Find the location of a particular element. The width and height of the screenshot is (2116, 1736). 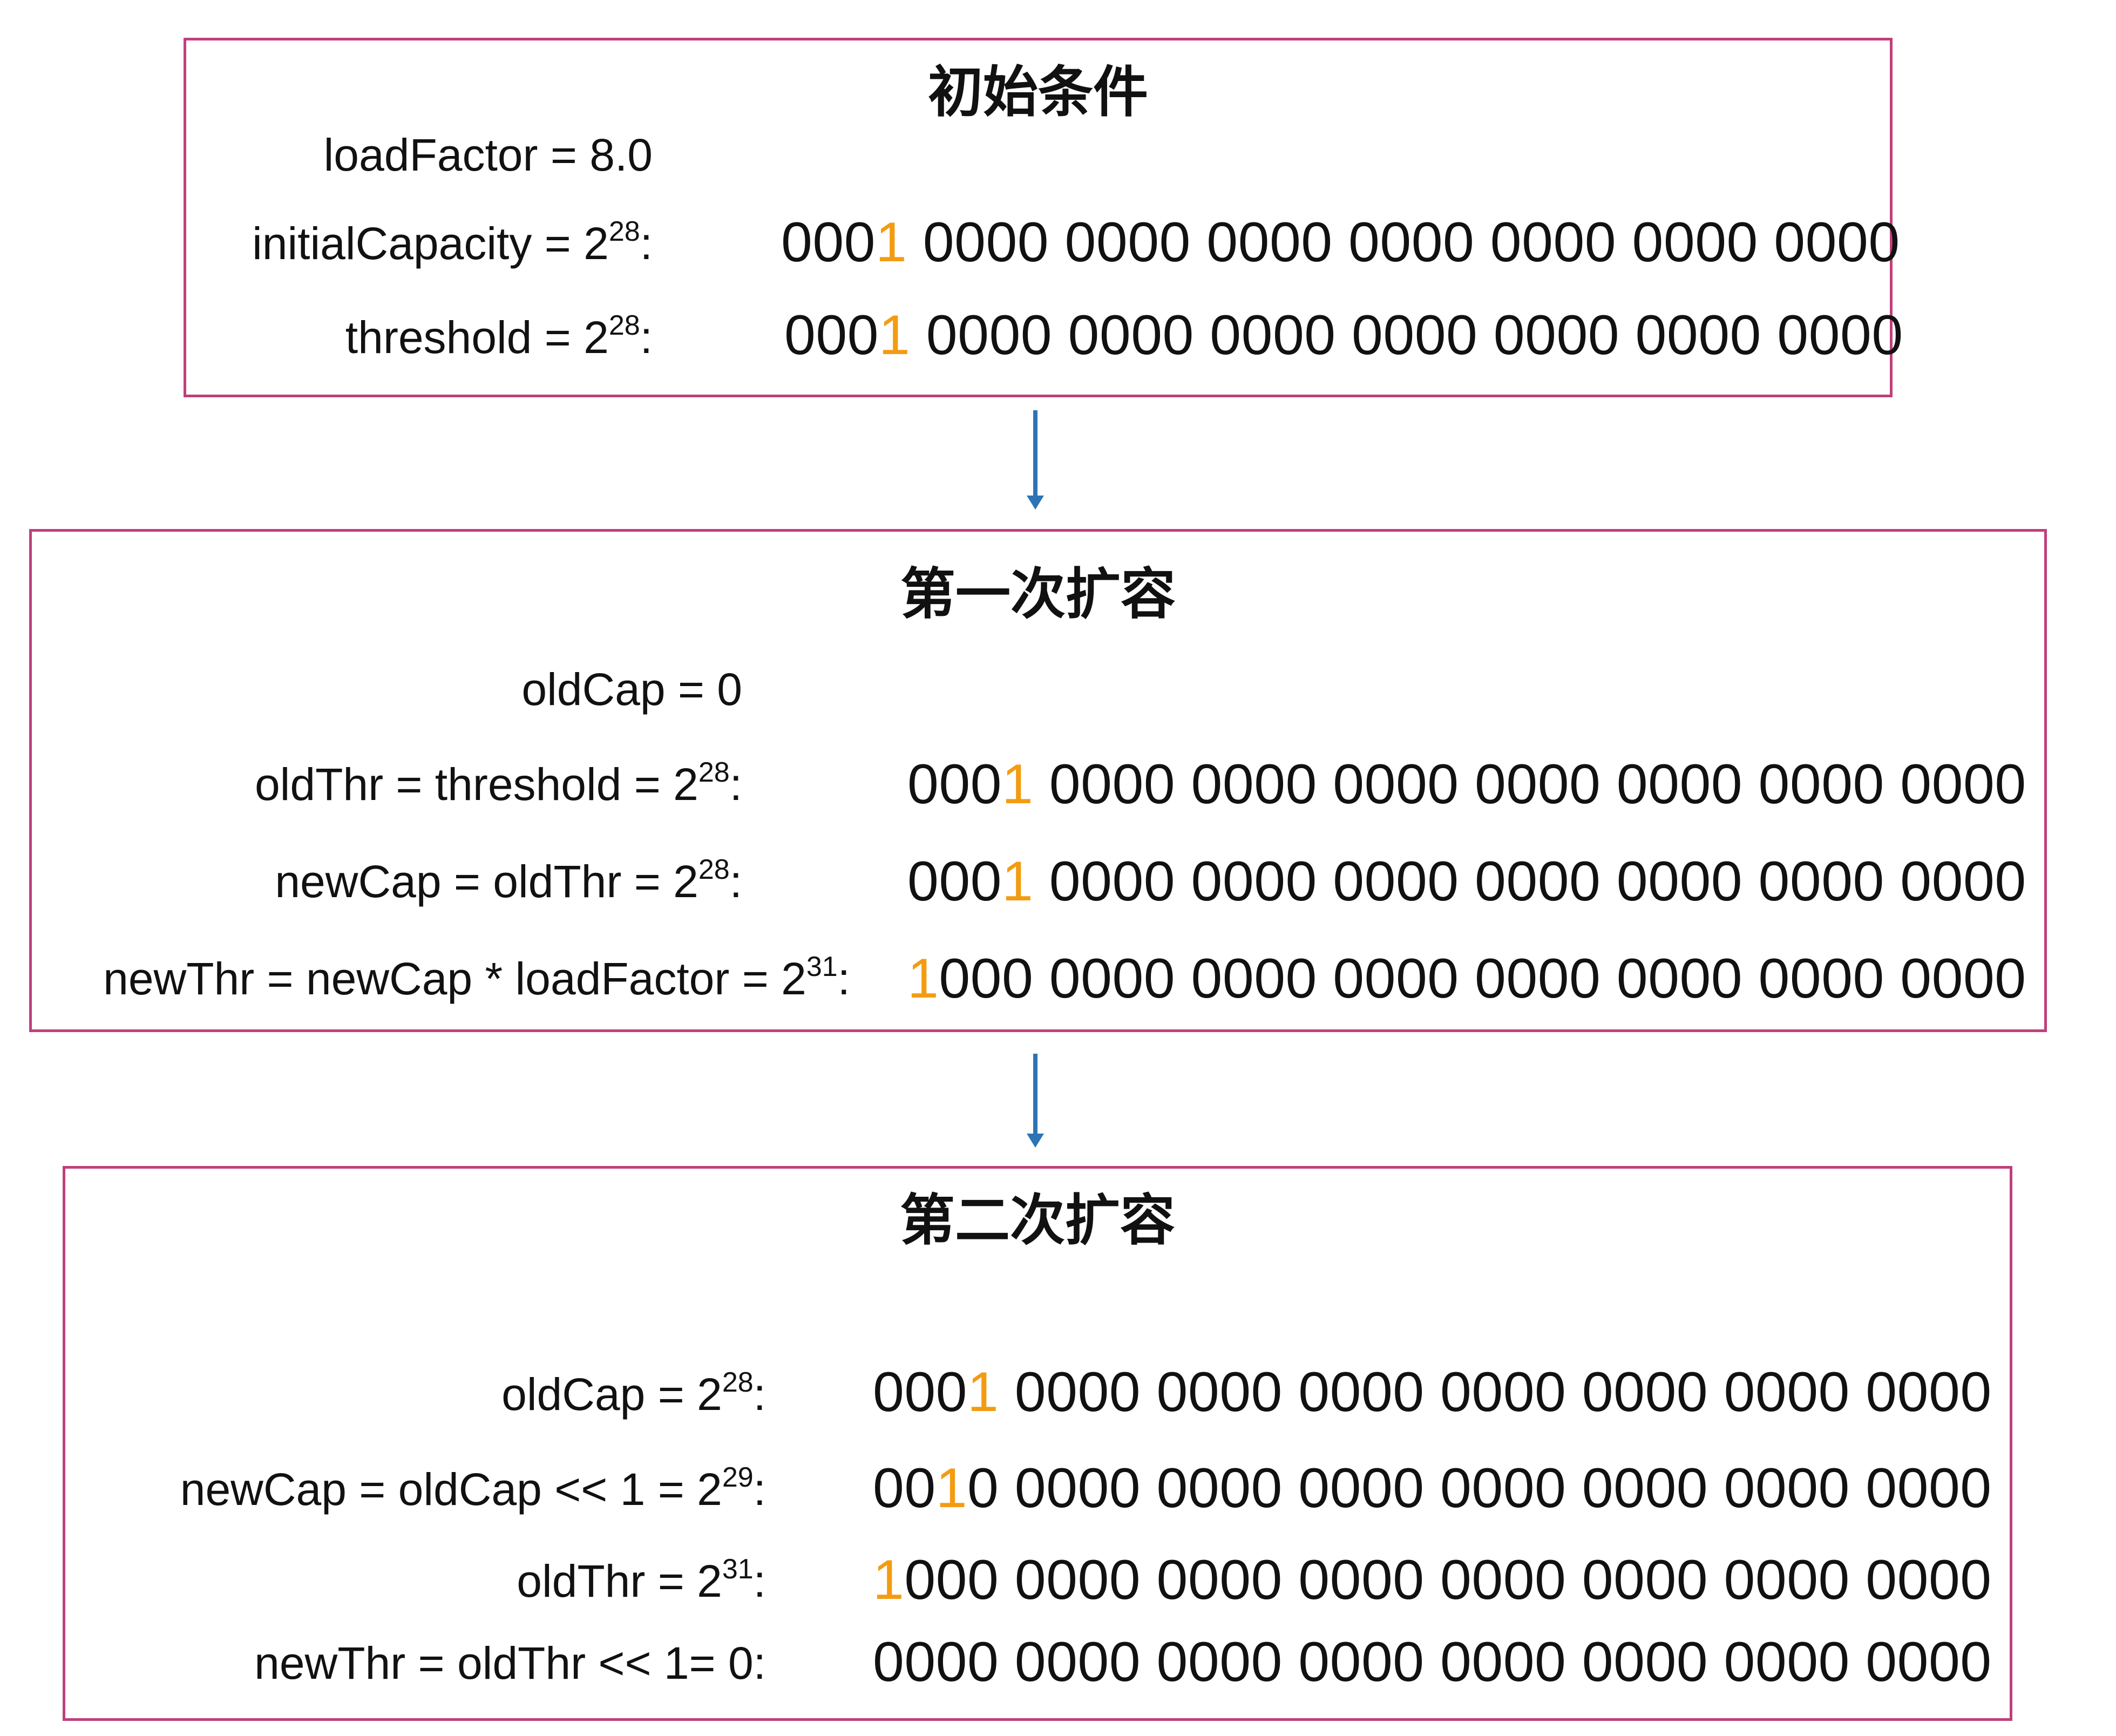

row-label: newThr = oldThr << 1= 0: is located at coordinates (510, 1663).